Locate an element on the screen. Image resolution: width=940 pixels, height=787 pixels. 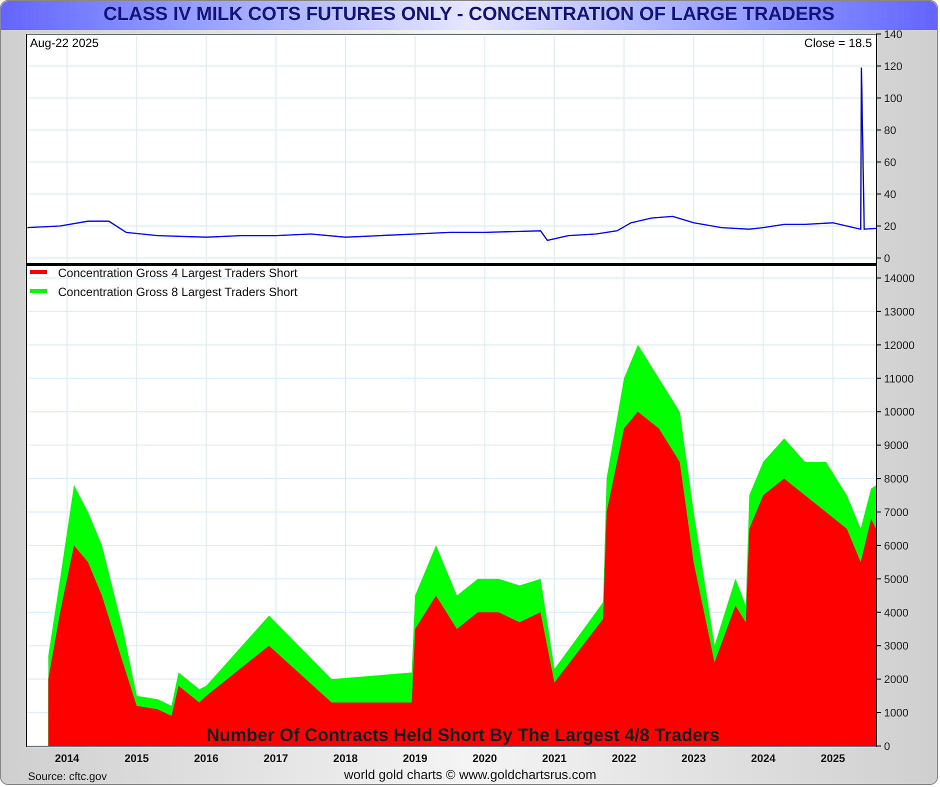
axis-label: 2020 is located at coordinates (484, 758).